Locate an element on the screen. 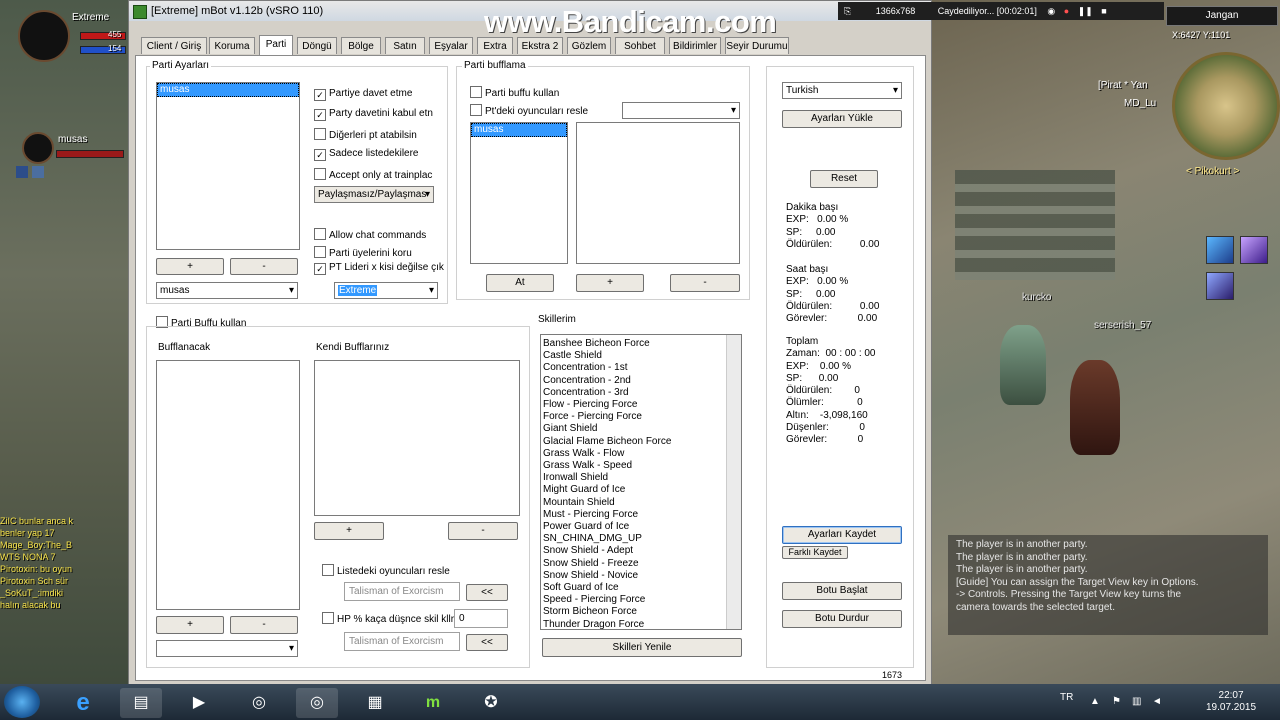  skill-item: Grass Walk - Flow is located at coordinates (641, 454).